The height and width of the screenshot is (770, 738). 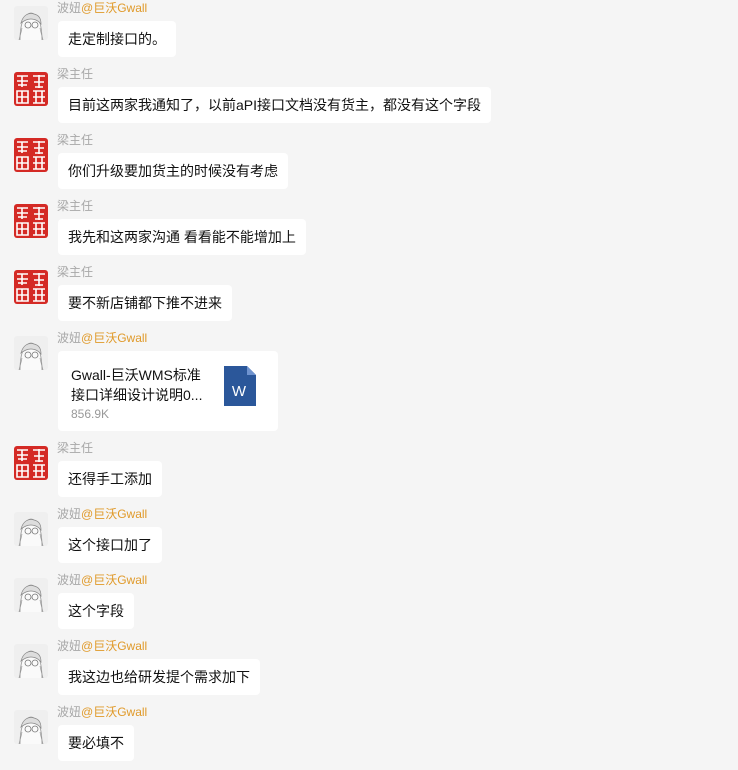 What do you see at coordinates (96, 743) in the screenshot?
I see `message-bubble: 要必填不` at bounding box center [96, 743].